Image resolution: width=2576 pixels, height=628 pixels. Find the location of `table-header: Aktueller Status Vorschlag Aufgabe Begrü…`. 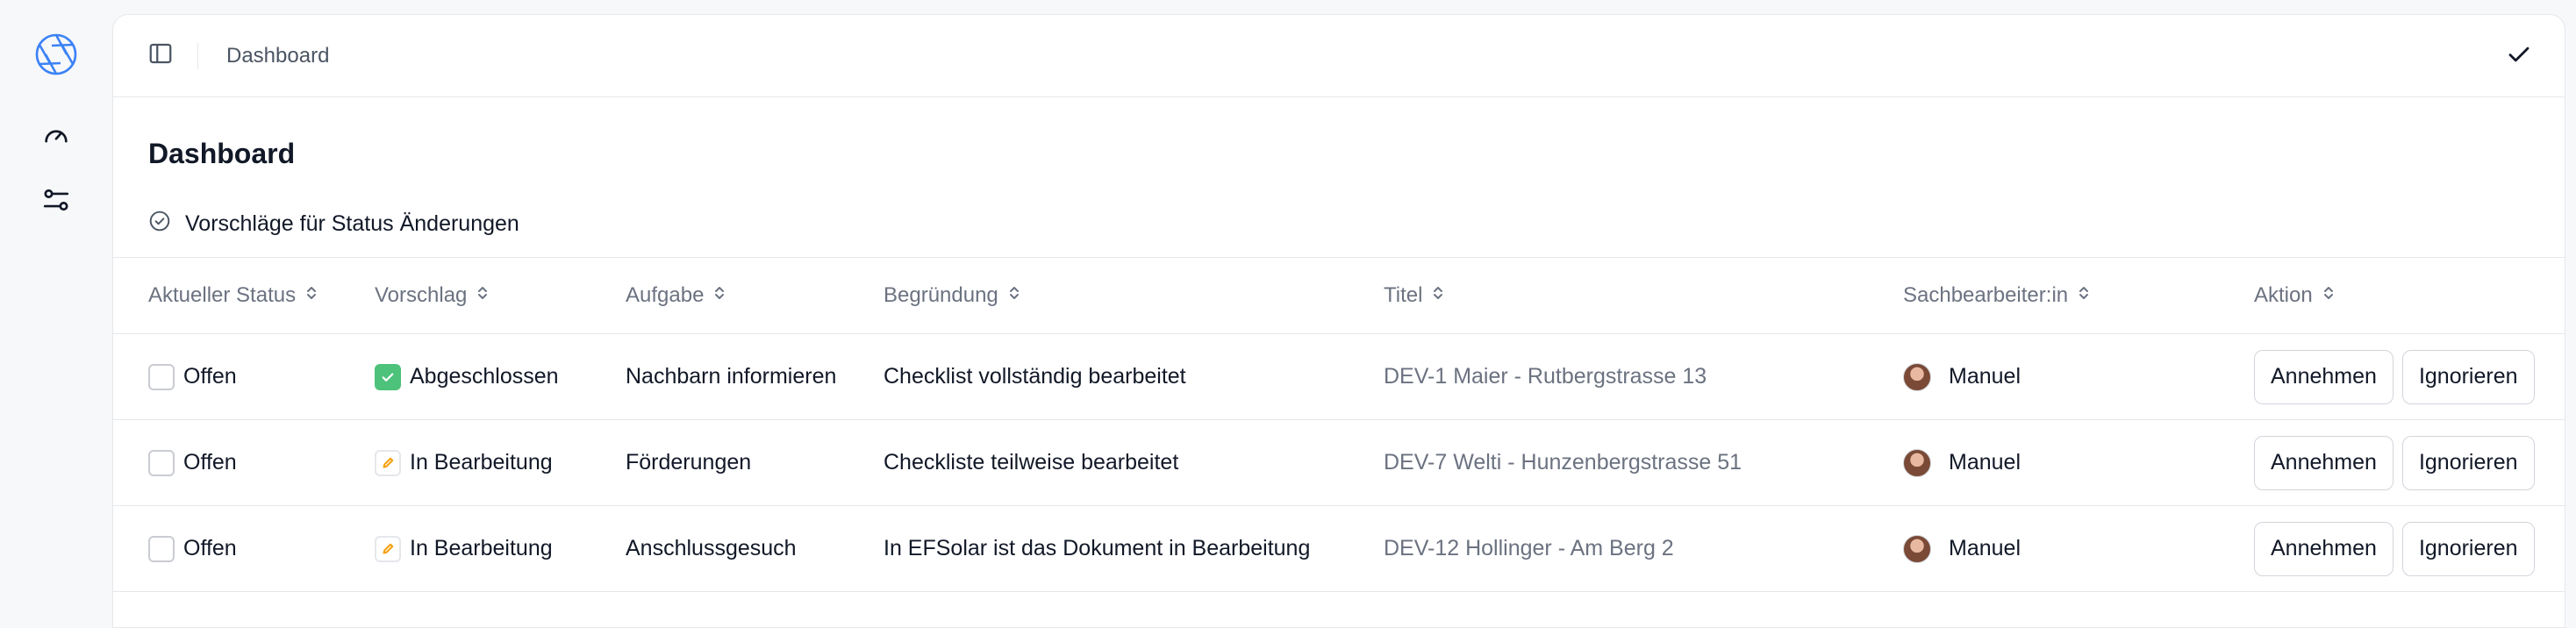

table-header: Aktueller Status Vorschlag Aufgabe Begrü… is located at coordinates (1339, 295).